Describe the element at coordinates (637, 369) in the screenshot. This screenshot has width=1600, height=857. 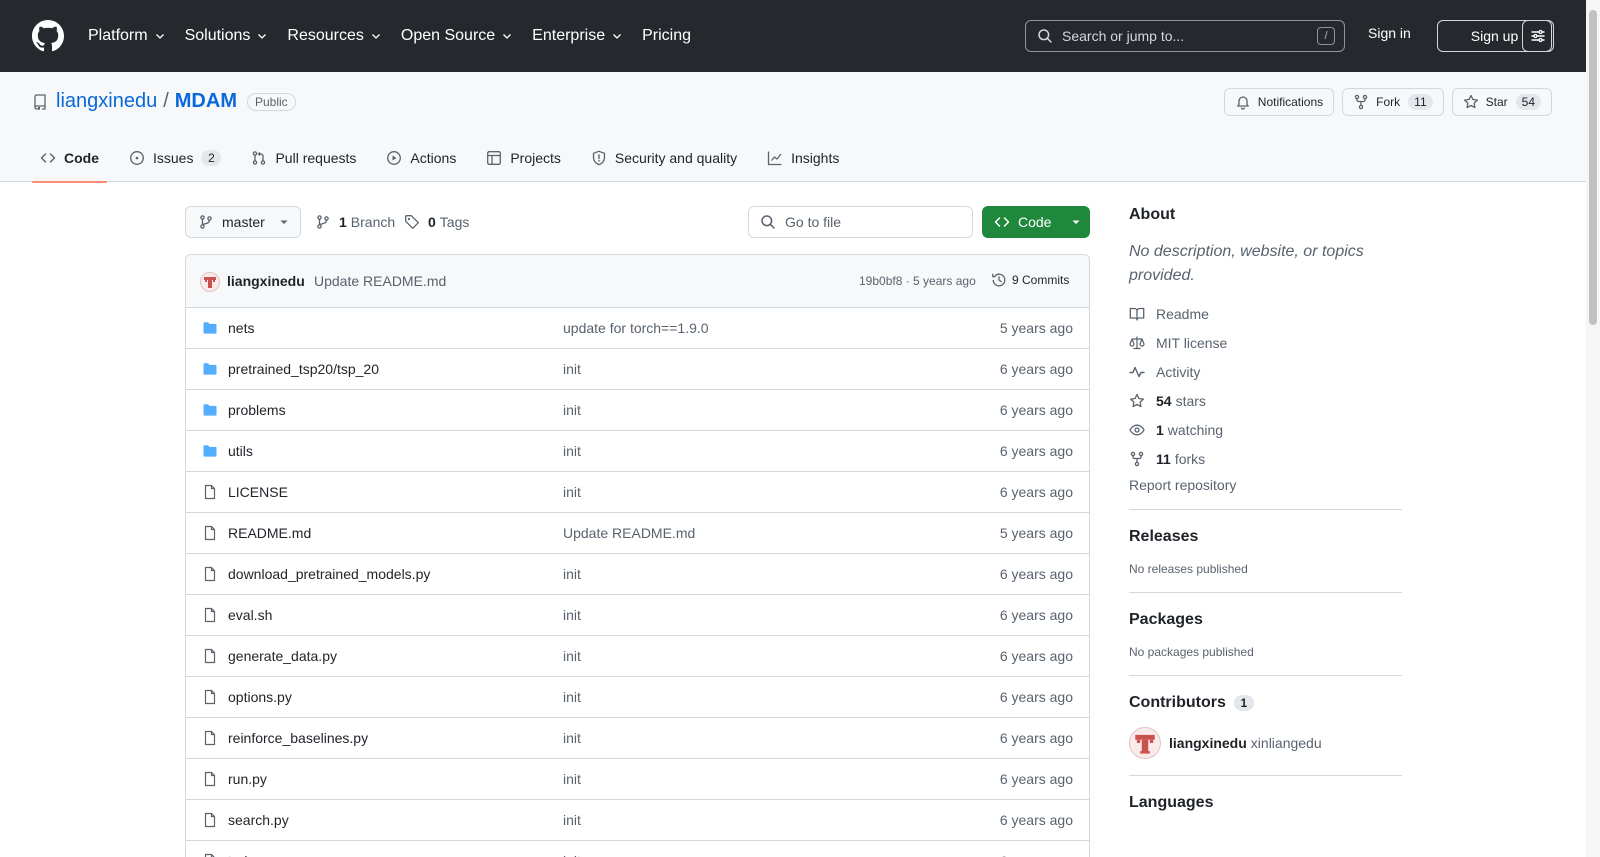
I see `table-row: pretrained_tsp20/tsp_20 init 6 years ago` at that location.